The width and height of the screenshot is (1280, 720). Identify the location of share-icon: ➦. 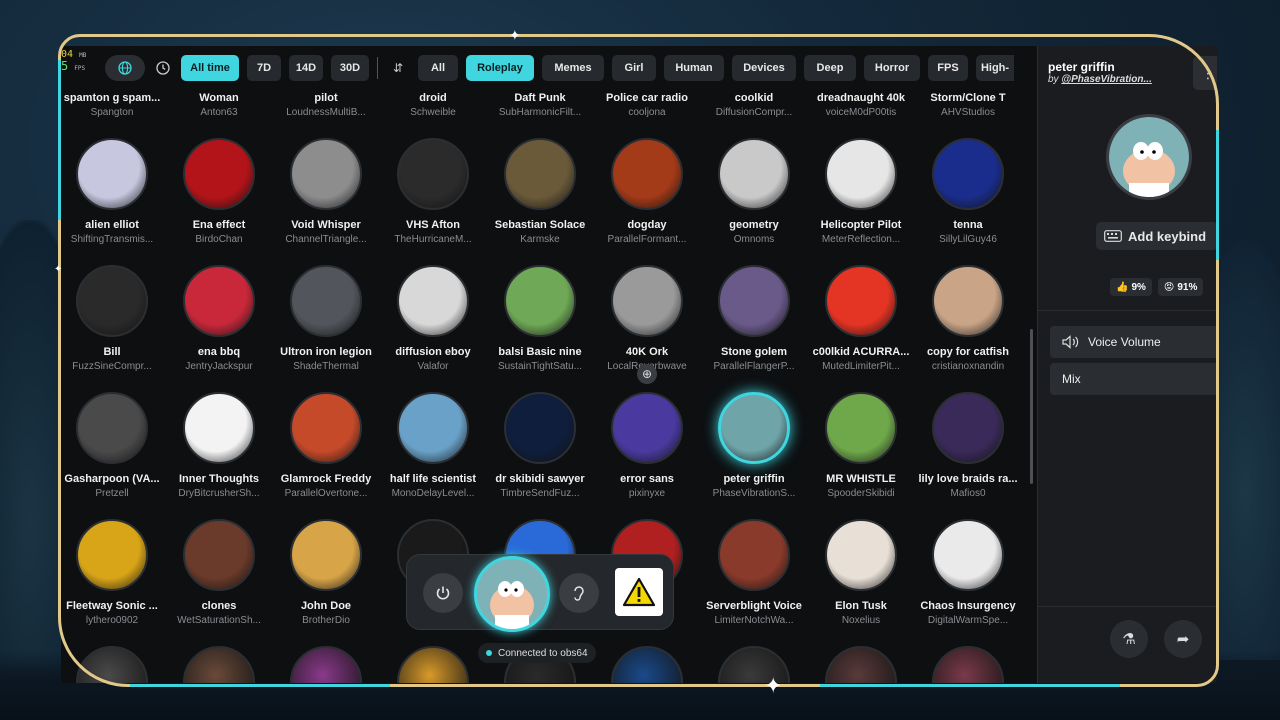
(1183, 639).